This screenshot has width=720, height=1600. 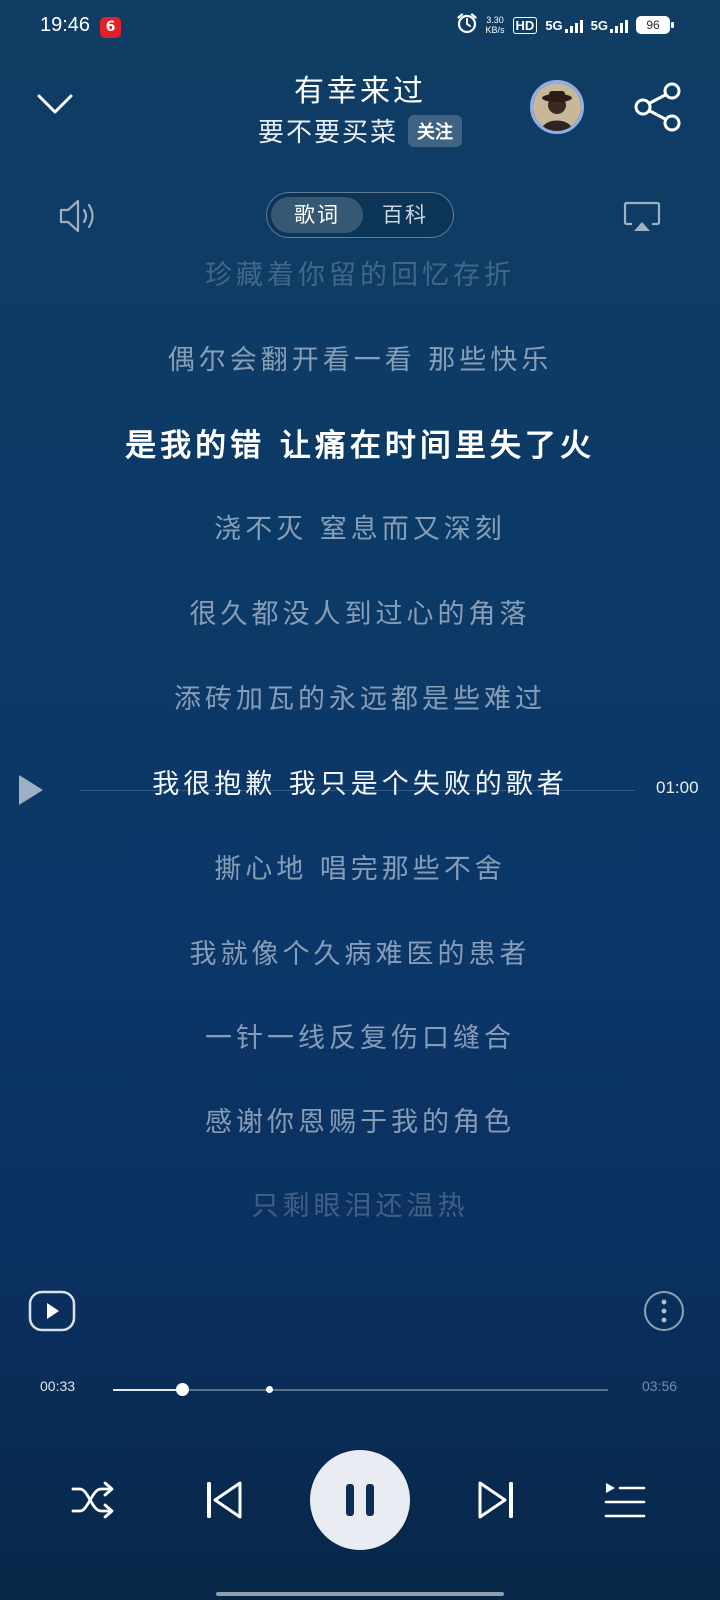 What do you see at coordinates (360, 1389) in the screenshot?
I see `progress-slider` at bounding box center [360, 1389].